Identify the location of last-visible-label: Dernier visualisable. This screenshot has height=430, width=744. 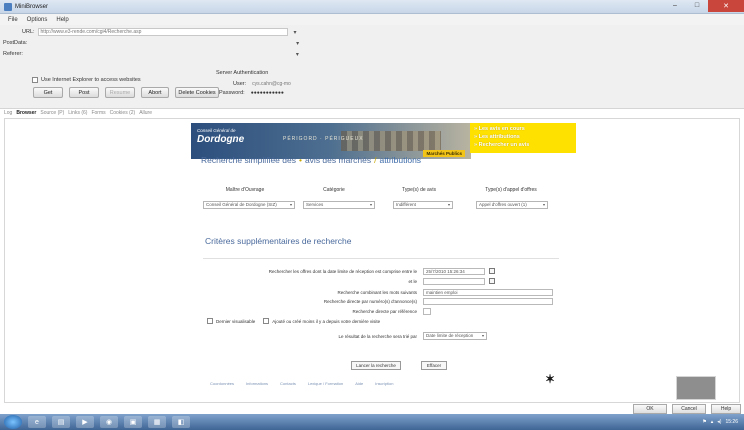
(236, 321).